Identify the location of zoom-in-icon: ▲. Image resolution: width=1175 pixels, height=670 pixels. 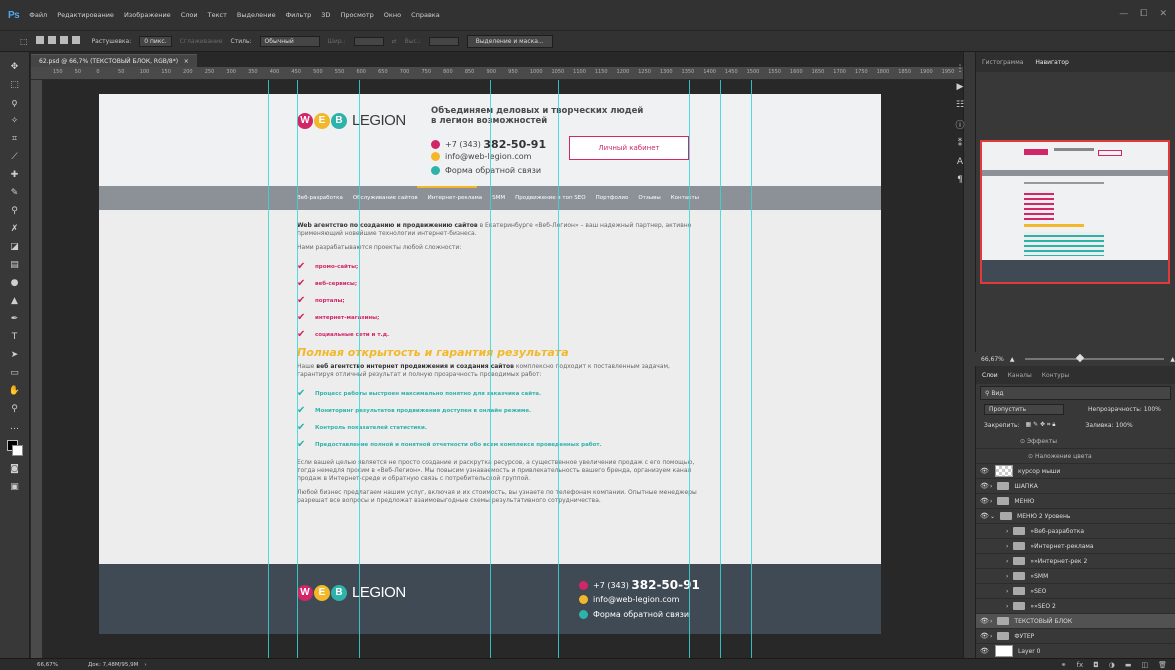
(1172, 359).